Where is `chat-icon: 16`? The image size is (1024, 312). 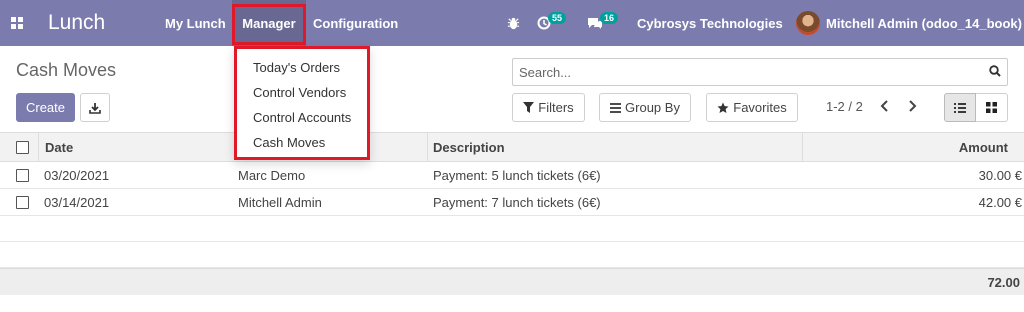 chat-icon: 16 is located at coordinates (603, 23).